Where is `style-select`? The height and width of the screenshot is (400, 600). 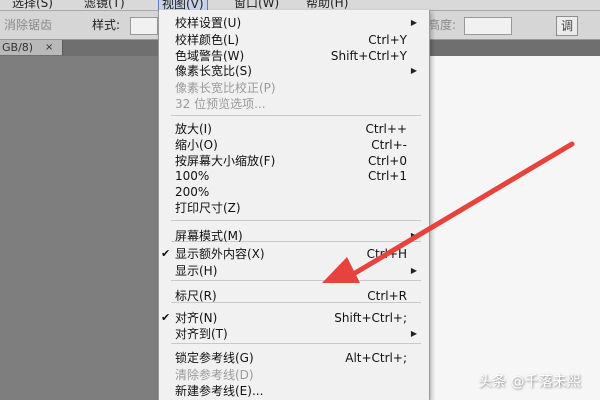 style-select is located at coordinates (144, 26).